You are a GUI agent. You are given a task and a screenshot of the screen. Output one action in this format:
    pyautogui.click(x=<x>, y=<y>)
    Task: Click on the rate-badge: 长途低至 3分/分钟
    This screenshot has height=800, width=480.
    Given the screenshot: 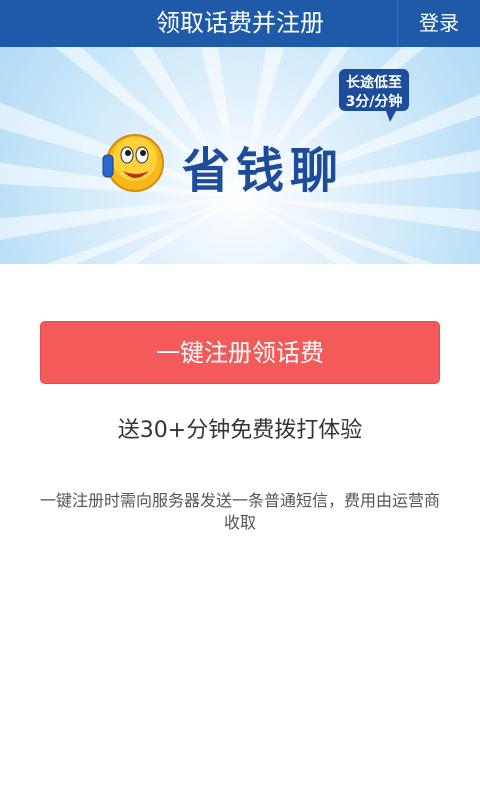 What is the action you would take?
    pyautogui.click(x=374, y=95)
    